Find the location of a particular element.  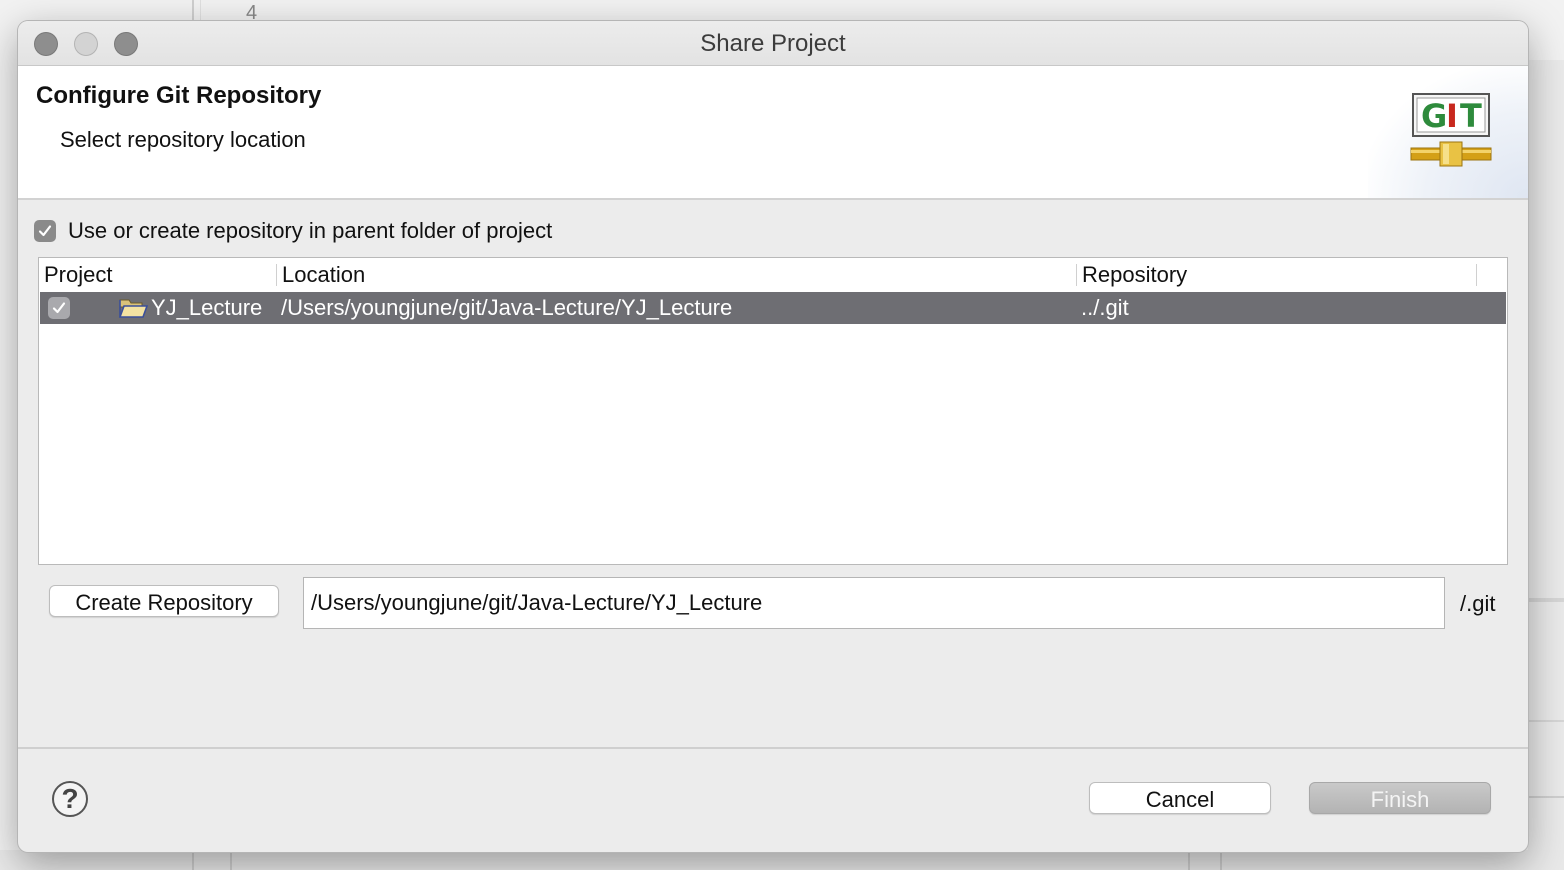

editor-bottom-area is located at coordinates (782, 860).